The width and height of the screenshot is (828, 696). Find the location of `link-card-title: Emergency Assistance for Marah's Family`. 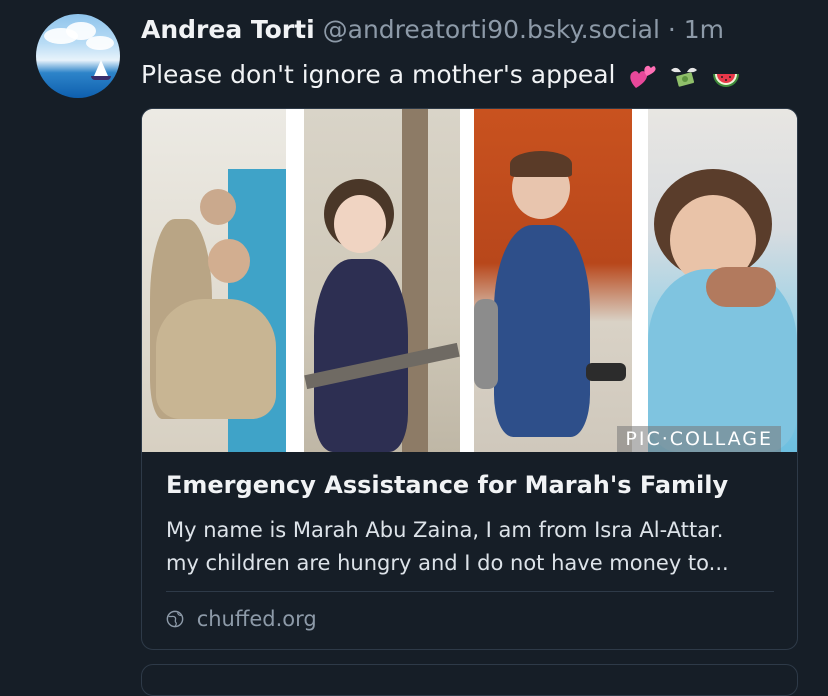

link-card-title: Emergency Assistance for Marah's Family is located at coordinates (447, 485).